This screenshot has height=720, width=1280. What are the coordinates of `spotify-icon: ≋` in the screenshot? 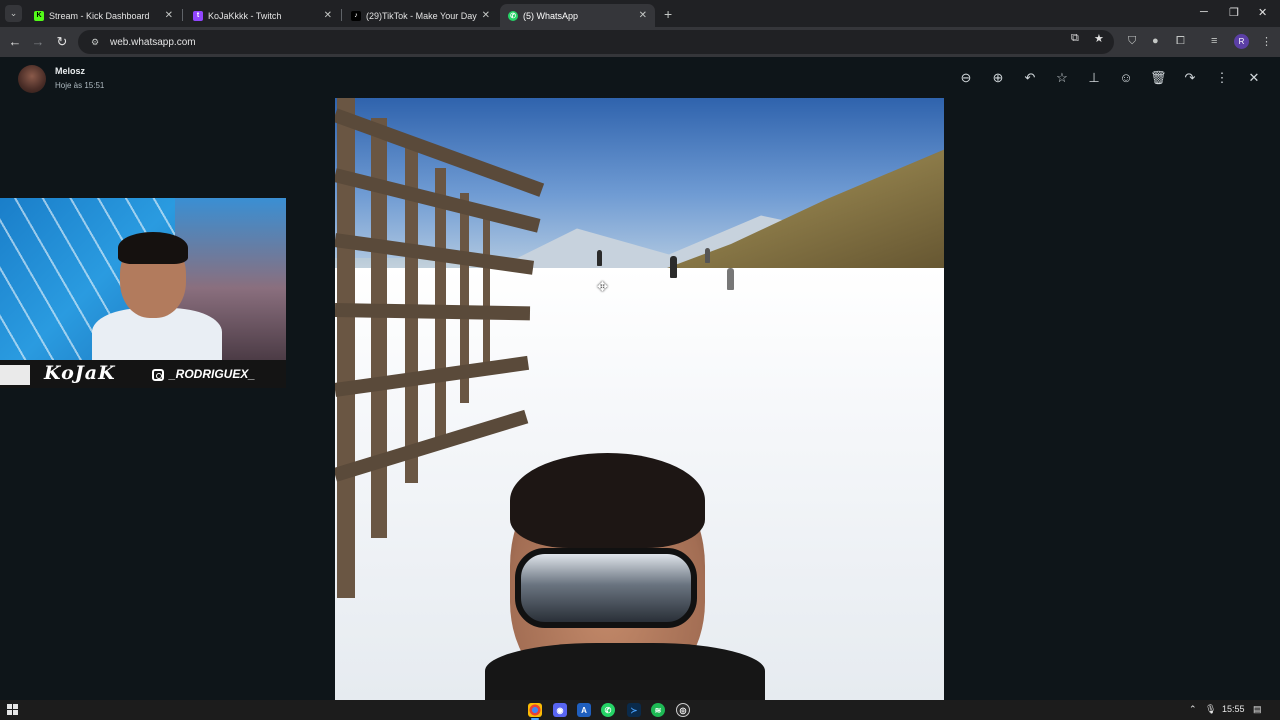 It's located at (658, 710).